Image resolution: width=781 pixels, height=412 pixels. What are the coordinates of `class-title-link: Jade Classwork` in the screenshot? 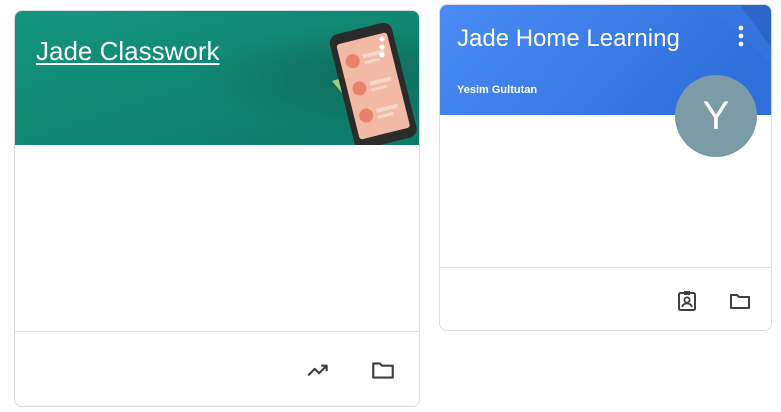 It's located at (128, 51).